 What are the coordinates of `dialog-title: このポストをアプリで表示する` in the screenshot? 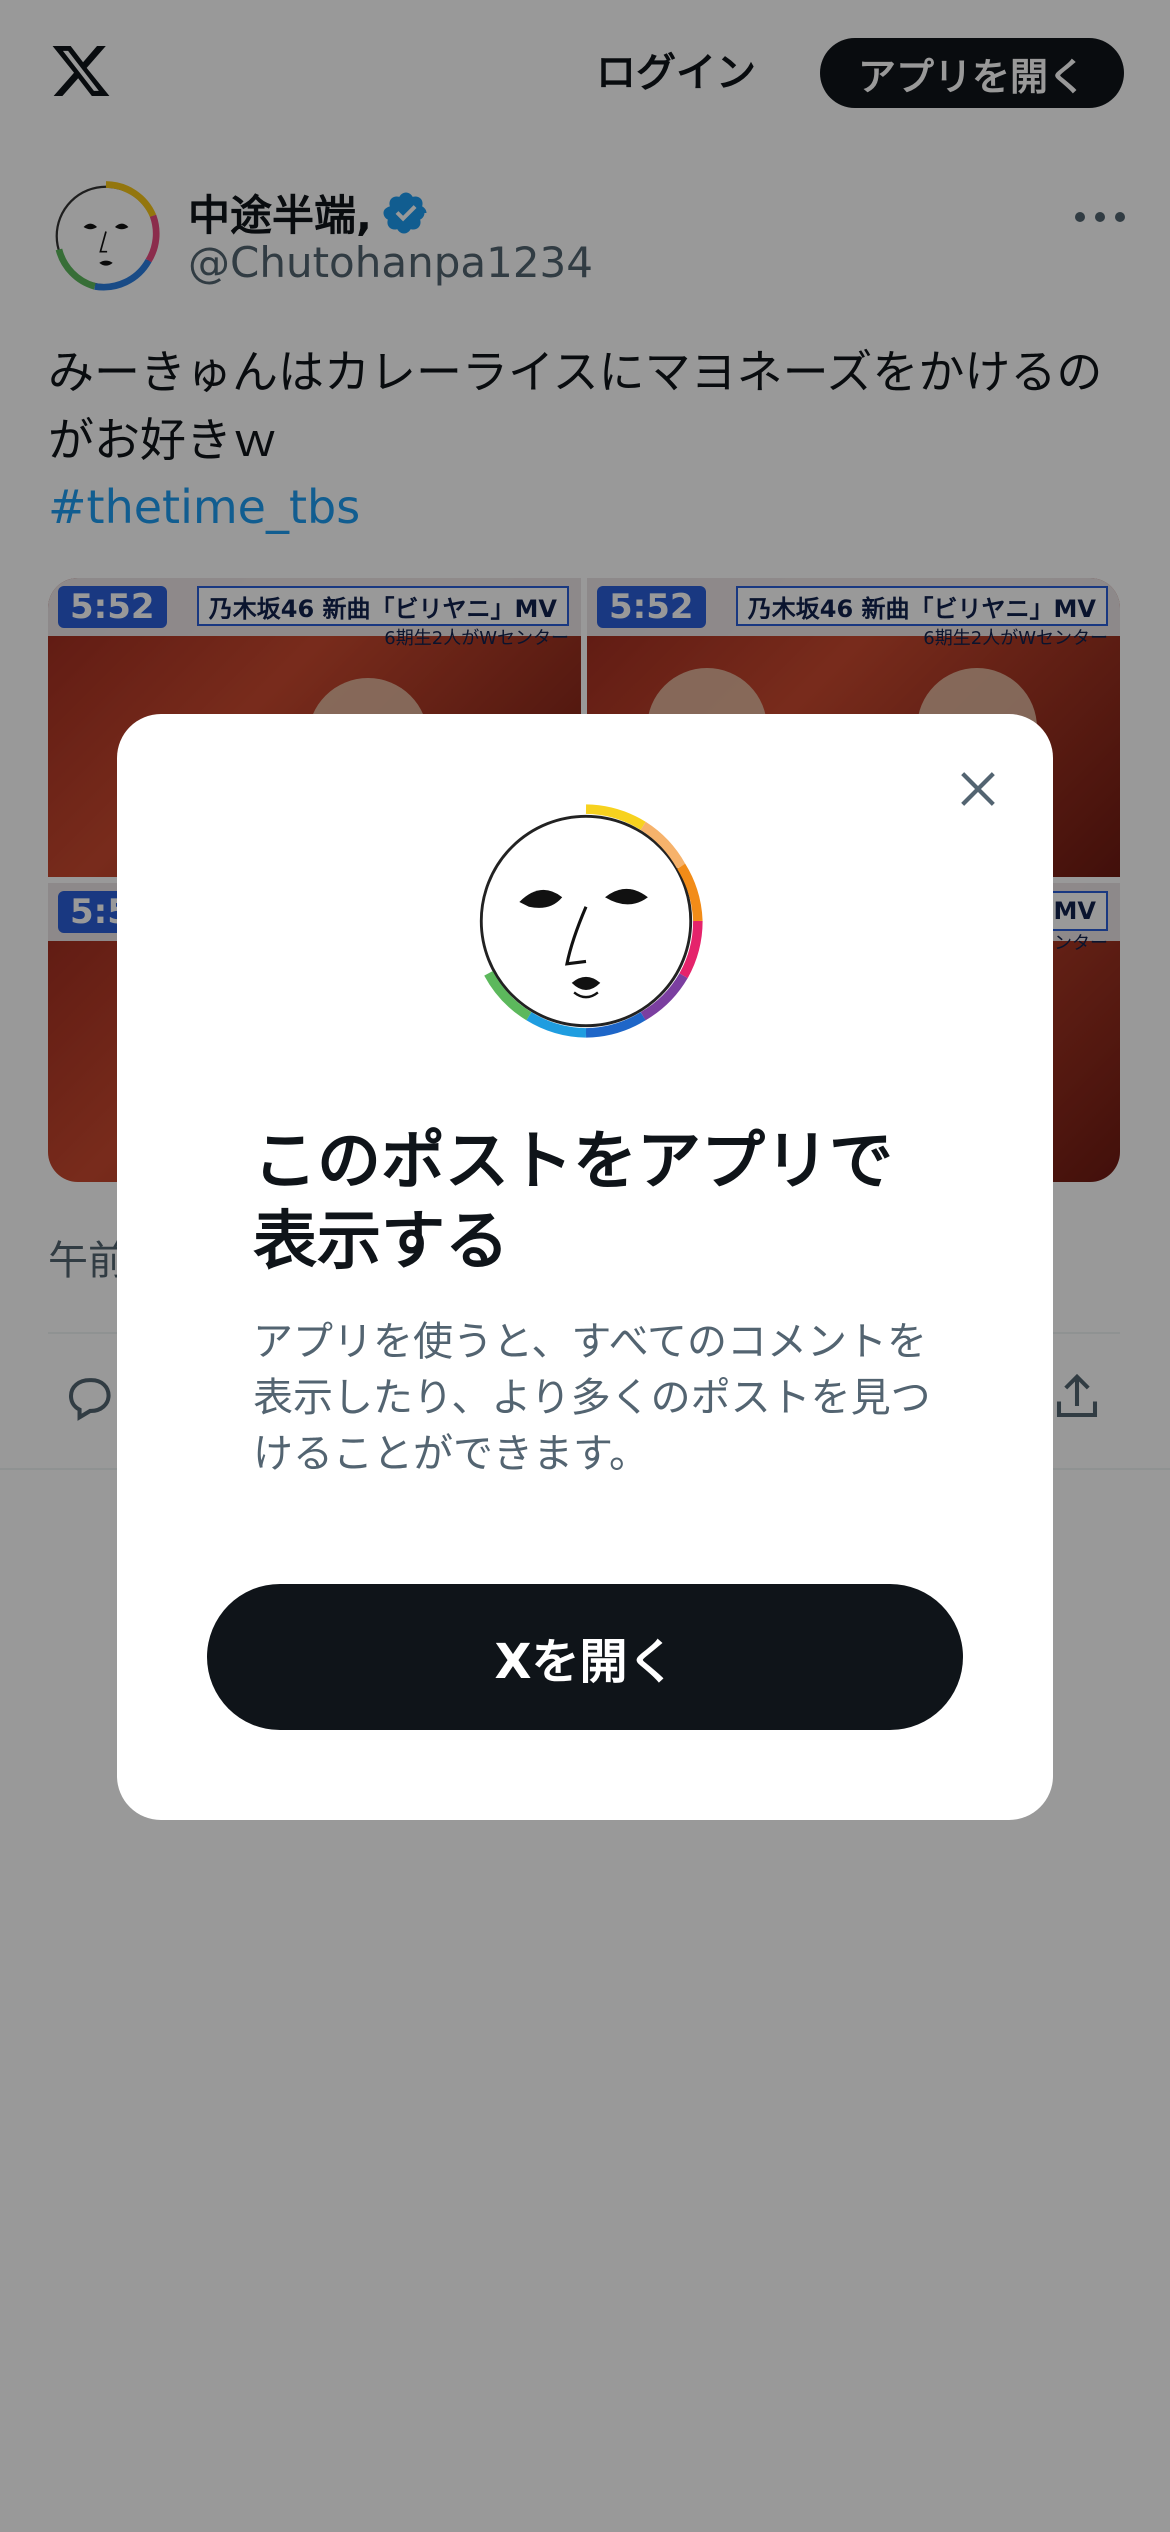 It's located at (573, 1202).